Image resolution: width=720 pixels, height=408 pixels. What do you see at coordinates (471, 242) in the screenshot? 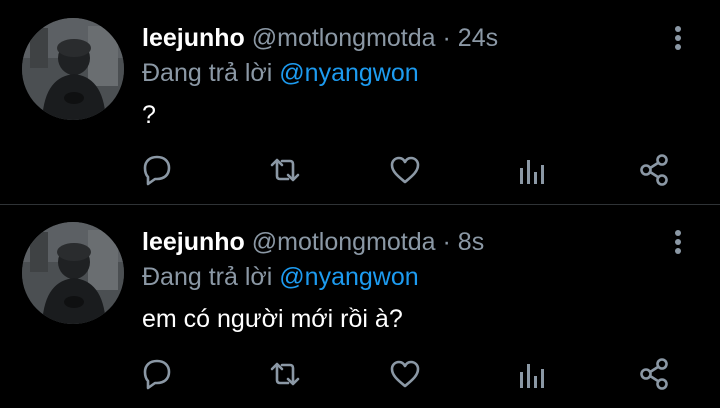
I see `timestamp: 8s` at bounding box center [471, 242].